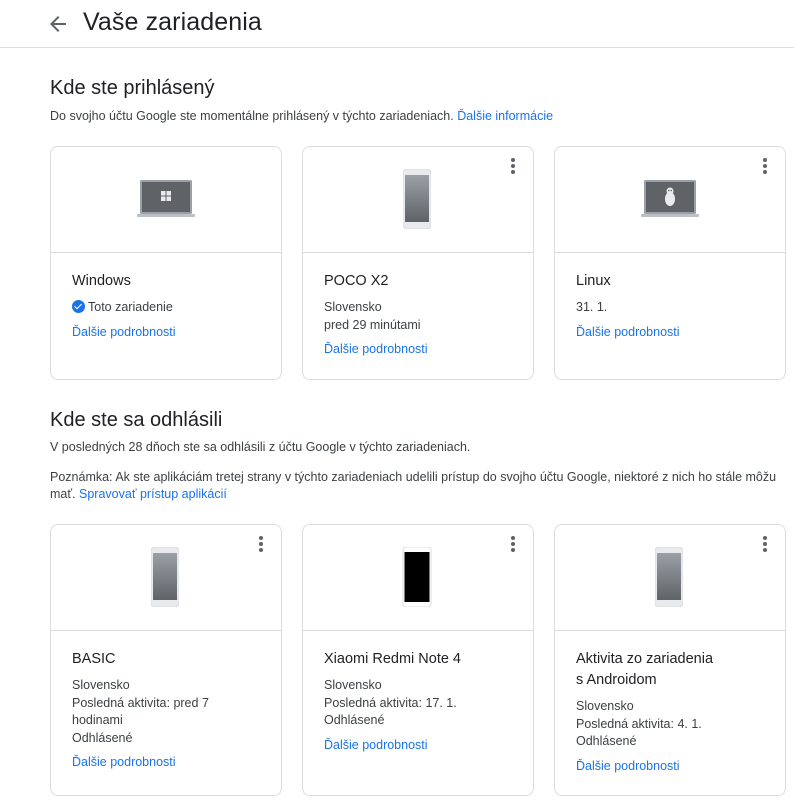 Image resolution: width=794 pixels, height=800 pixels. Describe the element at coordinates (592, 307) in the screenshot. I see `device-last-seen: 31. 1.` at that location.